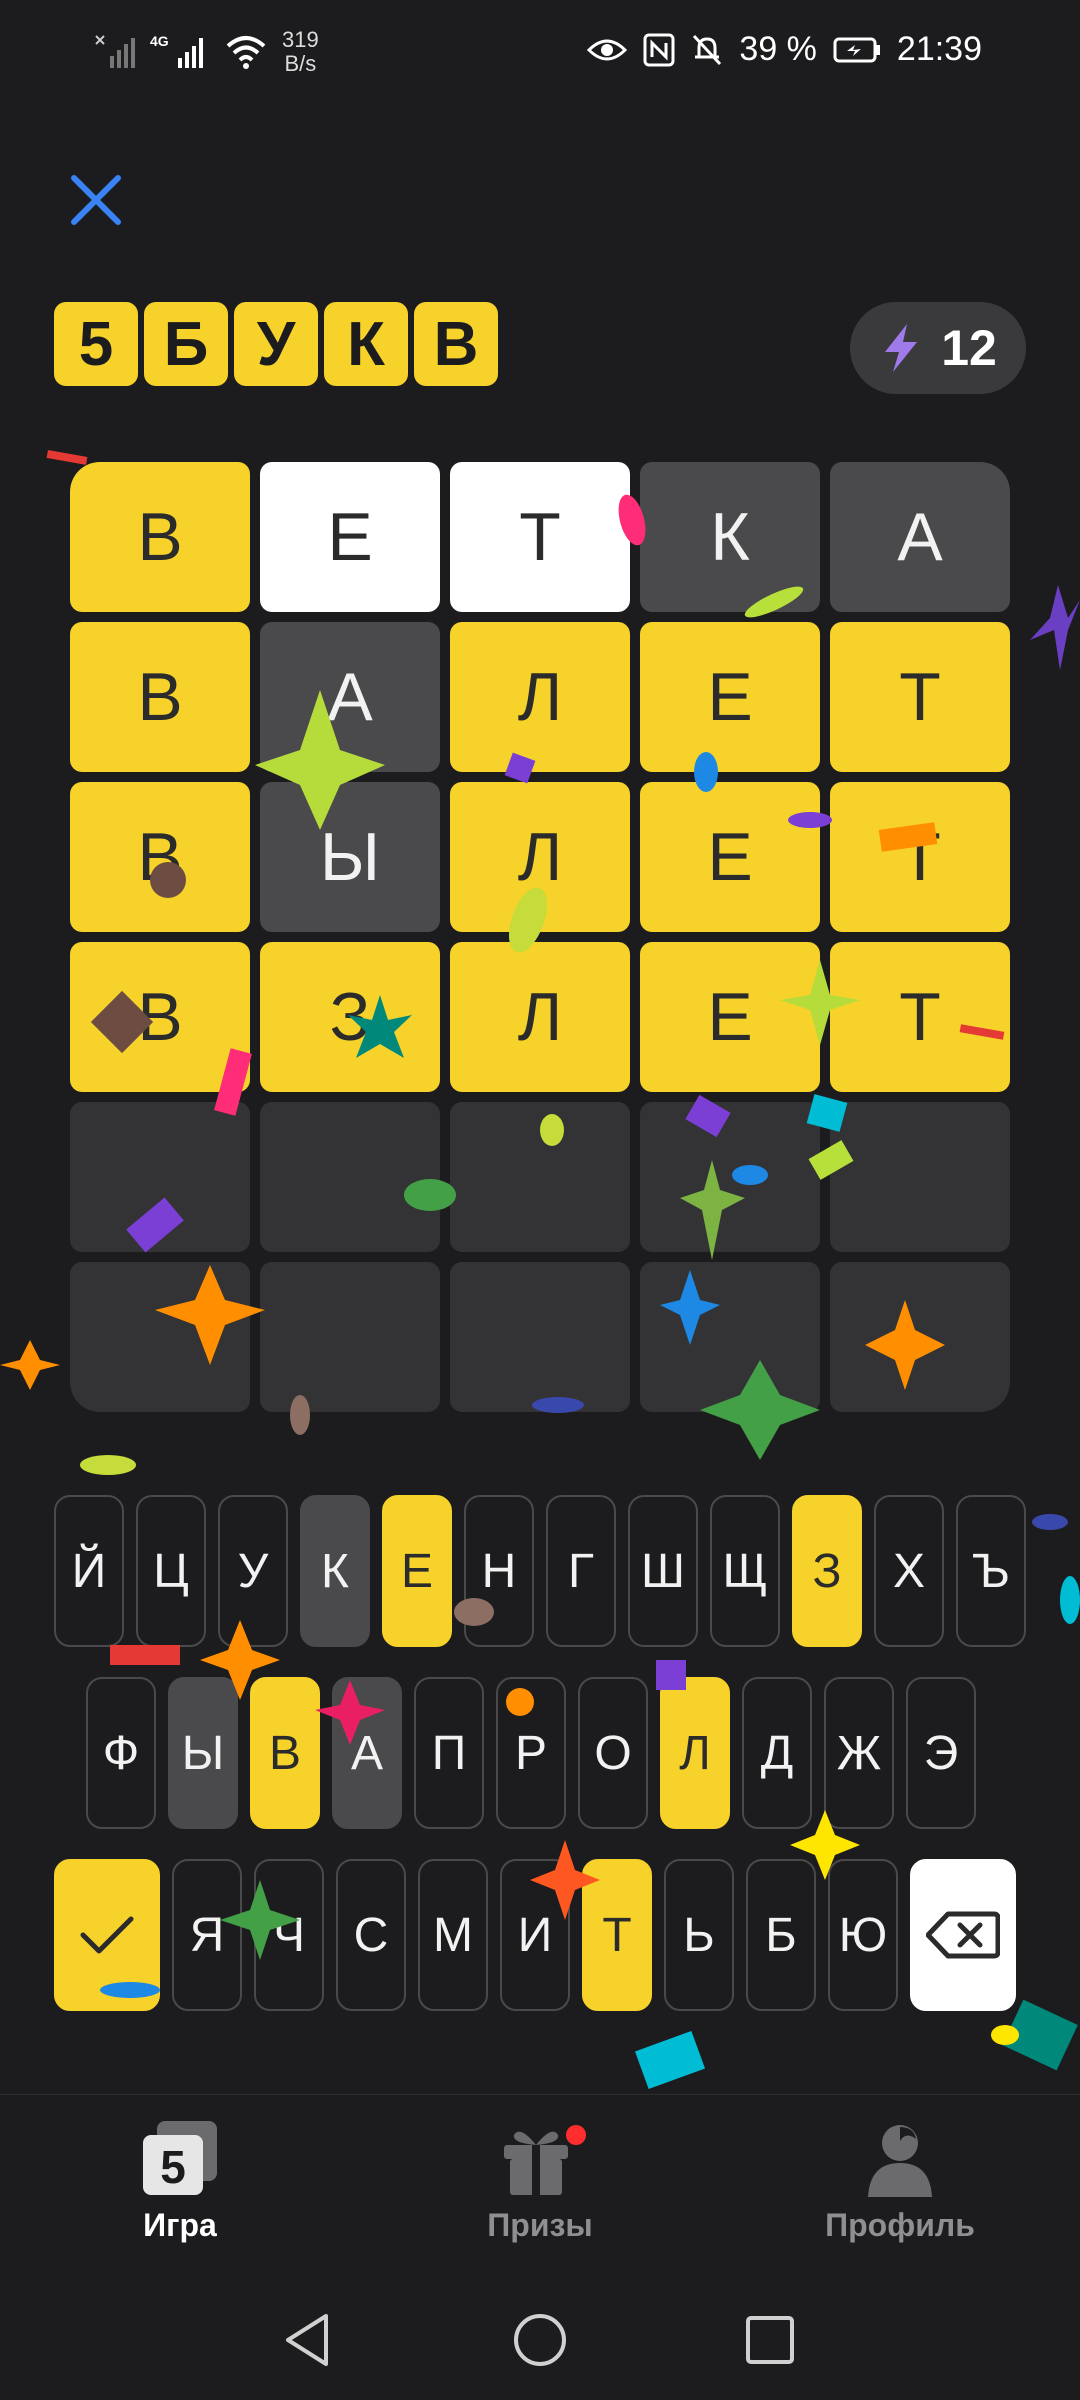 The width and height of the screenshot is (1080, 2400). Describe the element at coordinates (901, 348) in the screenshot. I see `lightning-icon` at that location.